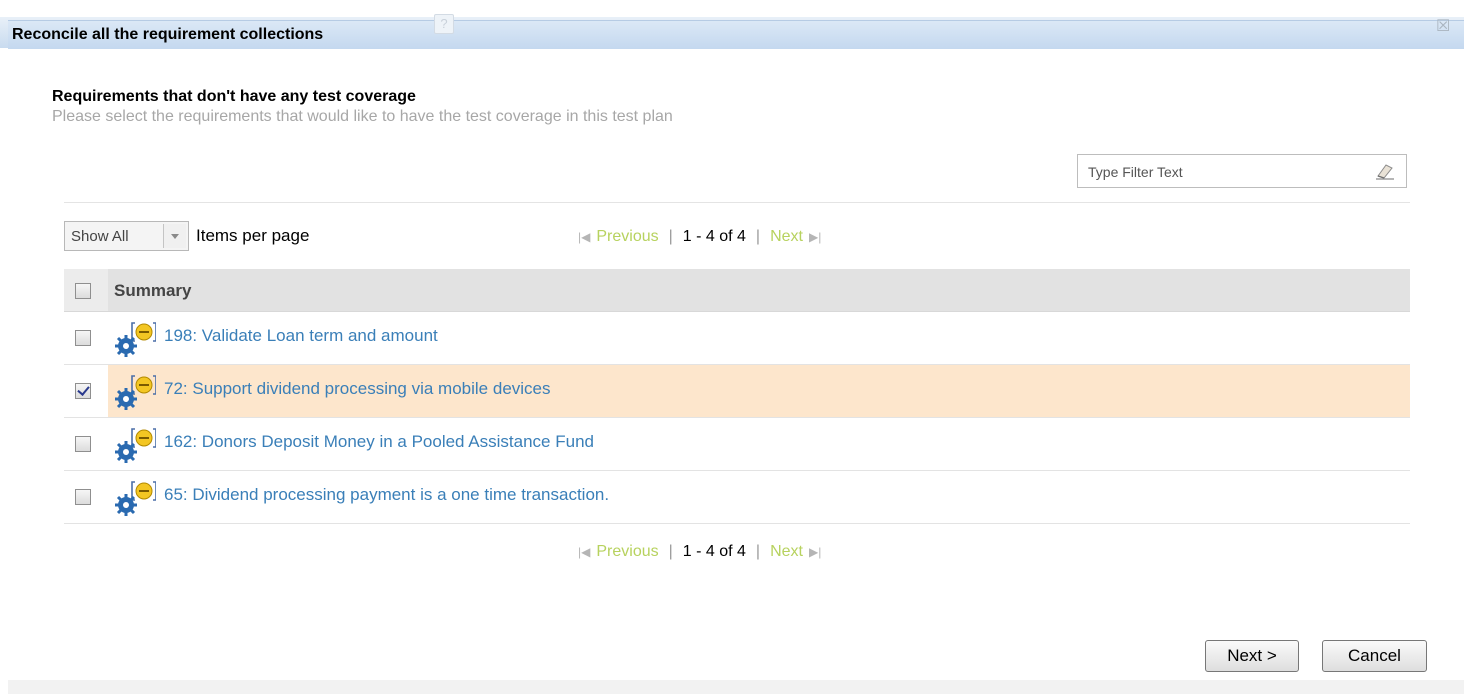 This screenshot has height=694, width=1464. Describe the element at coordinates (253, 235) in the screenshot. I see `items-per-page-label: Items per page` at that location.